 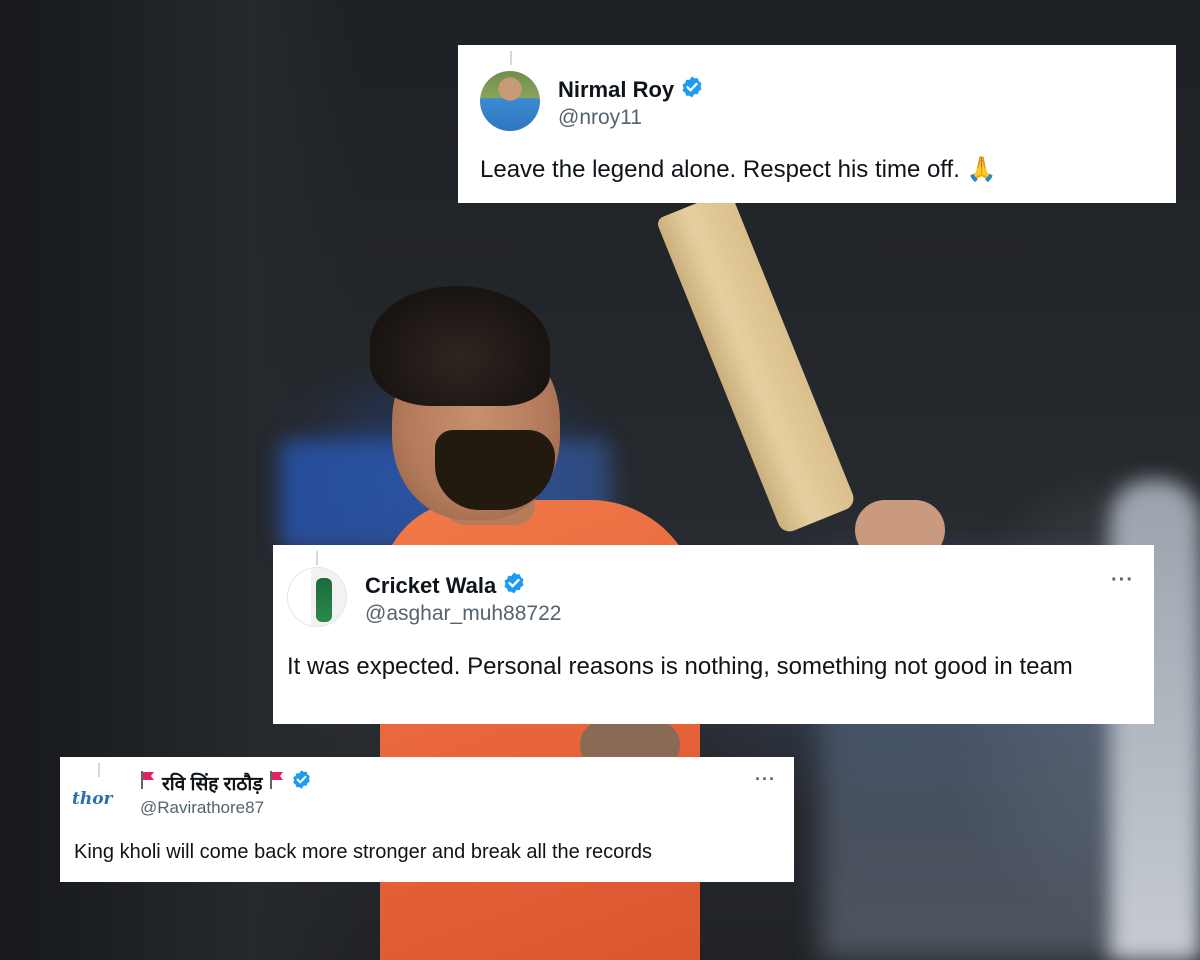 I want to click on avatar-logo-text: thor, so click(x=92, y=799).